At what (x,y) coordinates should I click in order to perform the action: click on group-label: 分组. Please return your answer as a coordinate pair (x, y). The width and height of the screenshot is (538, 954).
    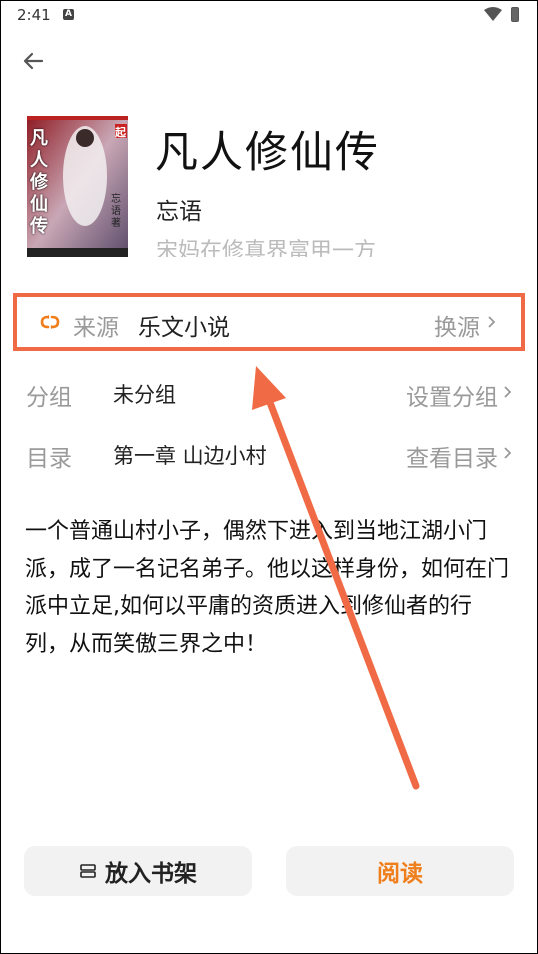
    Looking at the image, I should click on (49, 398).